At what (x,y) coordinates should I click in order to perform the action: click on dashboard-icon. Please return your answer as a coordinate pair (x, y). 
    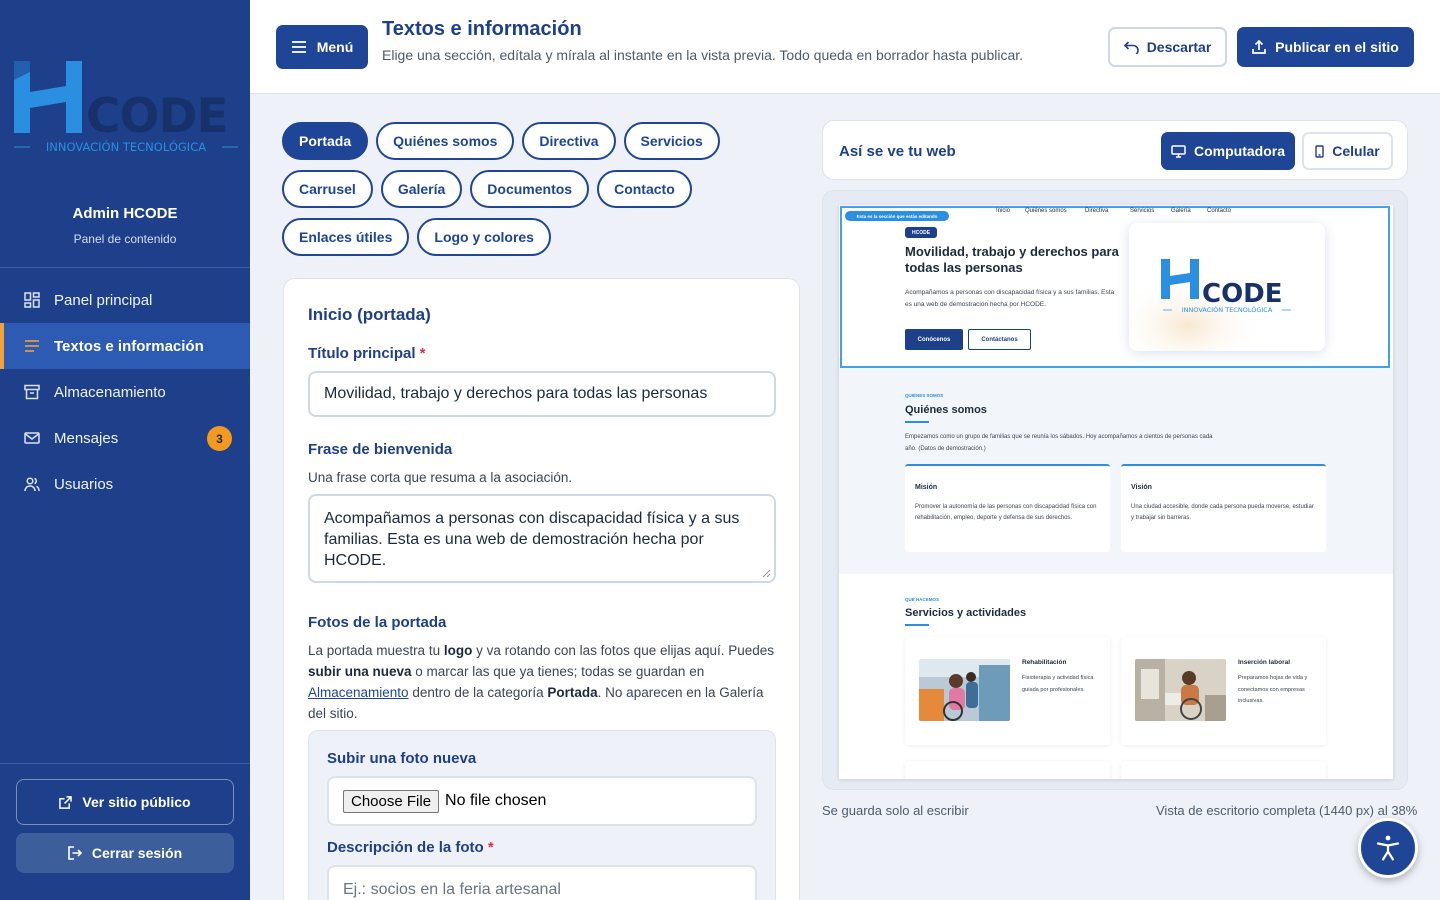
    Looking at the image, I should click on (32, 300).